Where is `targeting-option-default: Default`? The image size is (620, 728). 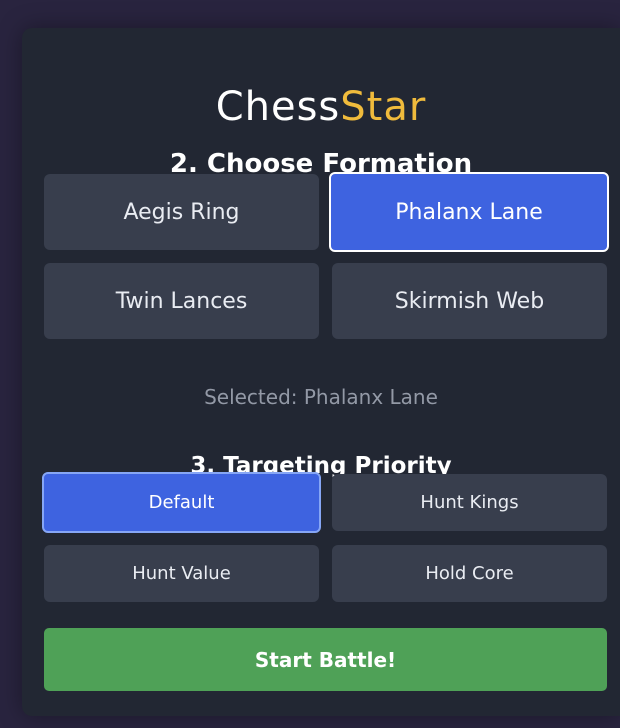 targeting-option-default: Default is located at coordinates (181, 502).